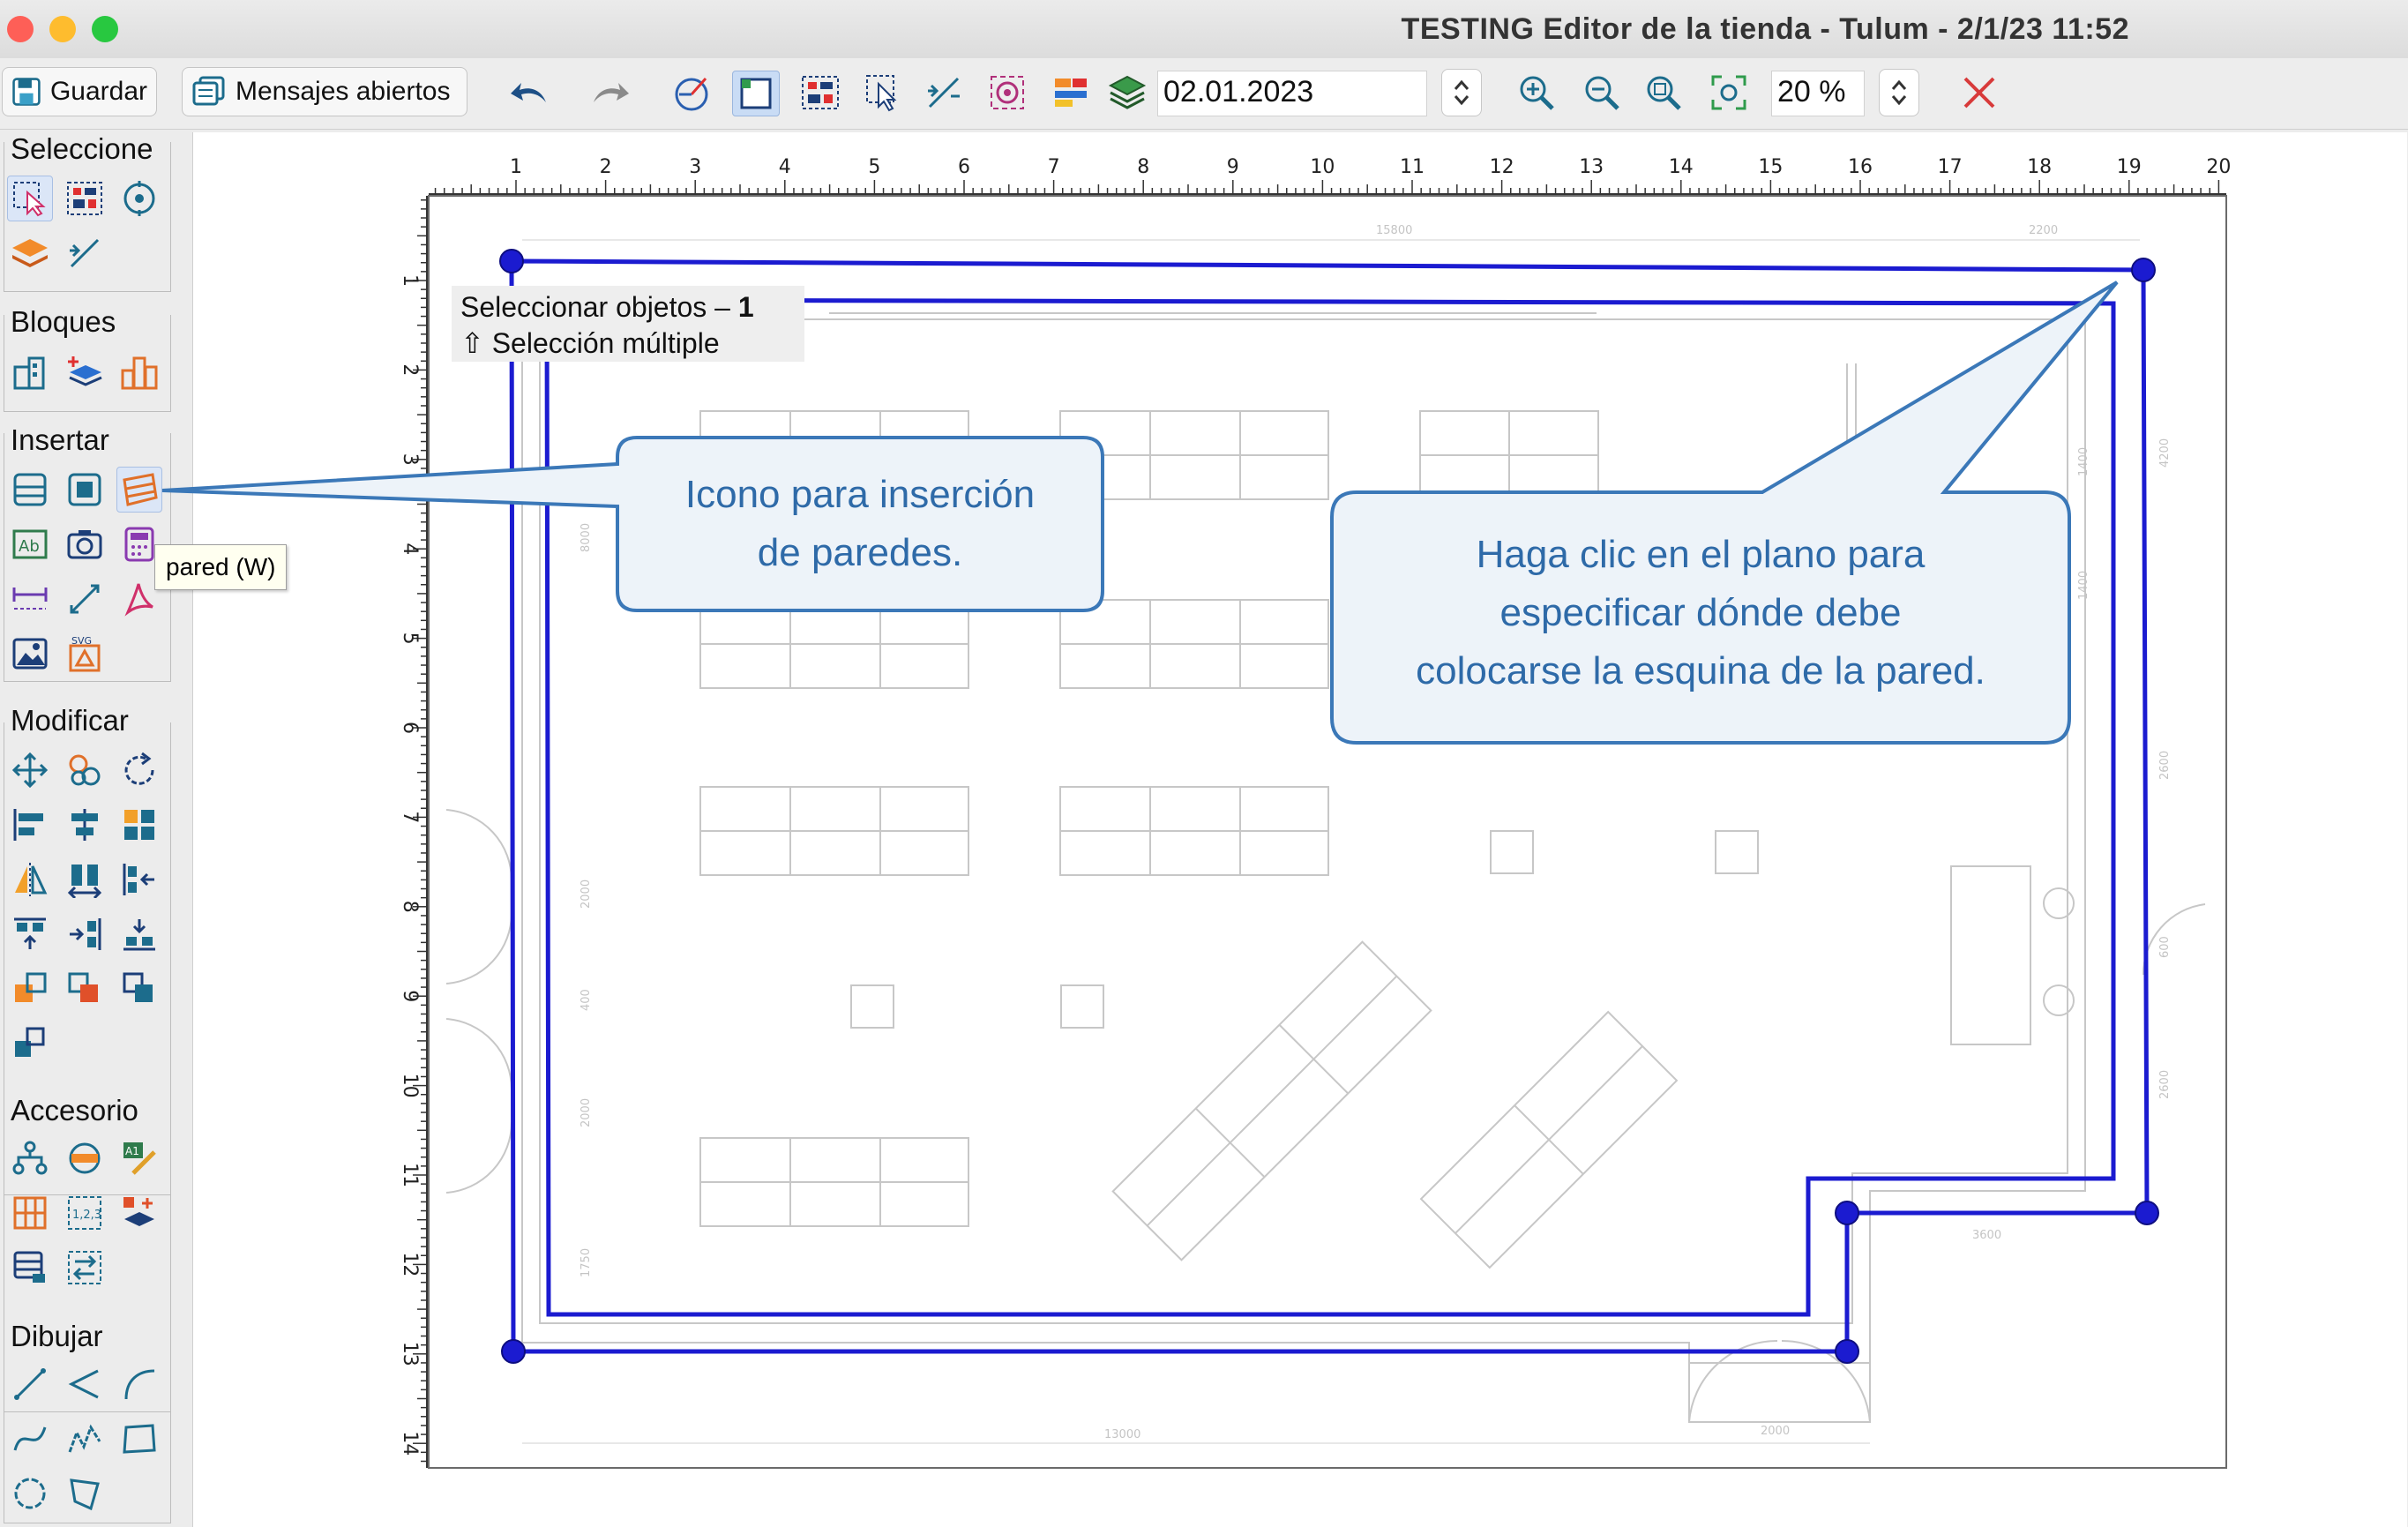 This screenshot has width=2408, height=1527. What do you see at coordinates (69, 721) in the screenshot?
I see `palette-title-modify: Modificar` at bounding box center [69, 721].